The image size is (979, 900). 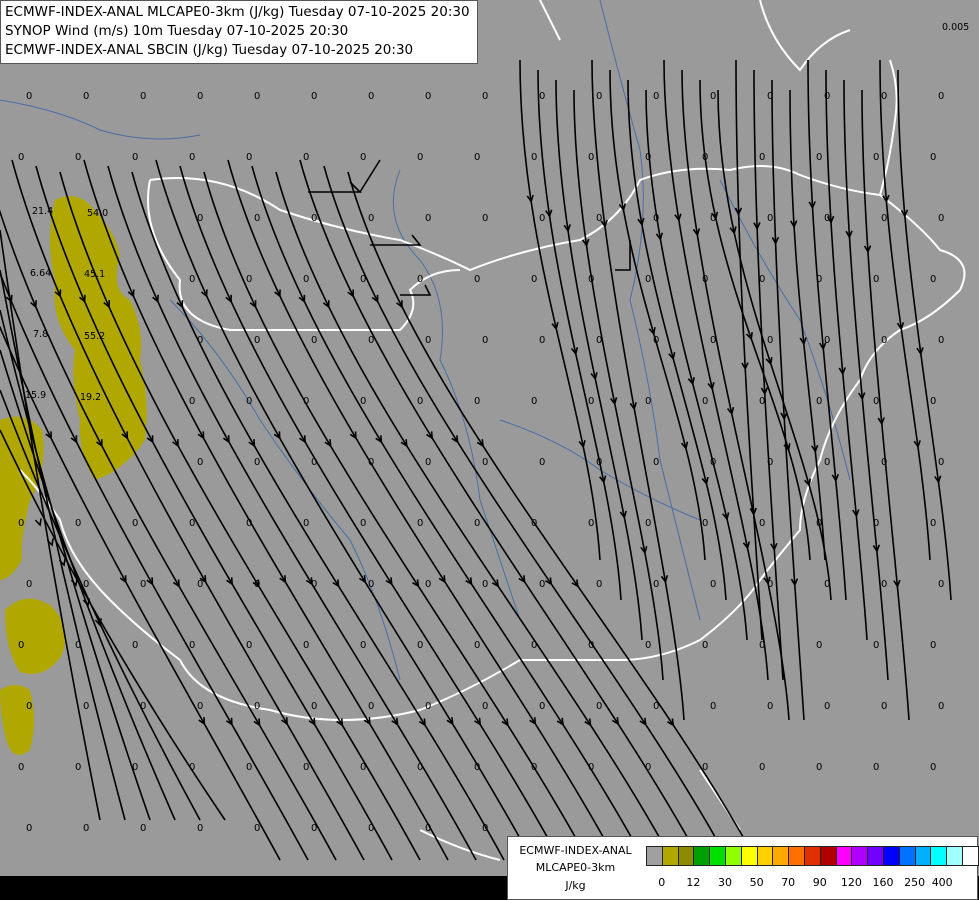 I want to click on legend-title: ECMWF-INDEX-ANAL, so click(x=575, y=850).